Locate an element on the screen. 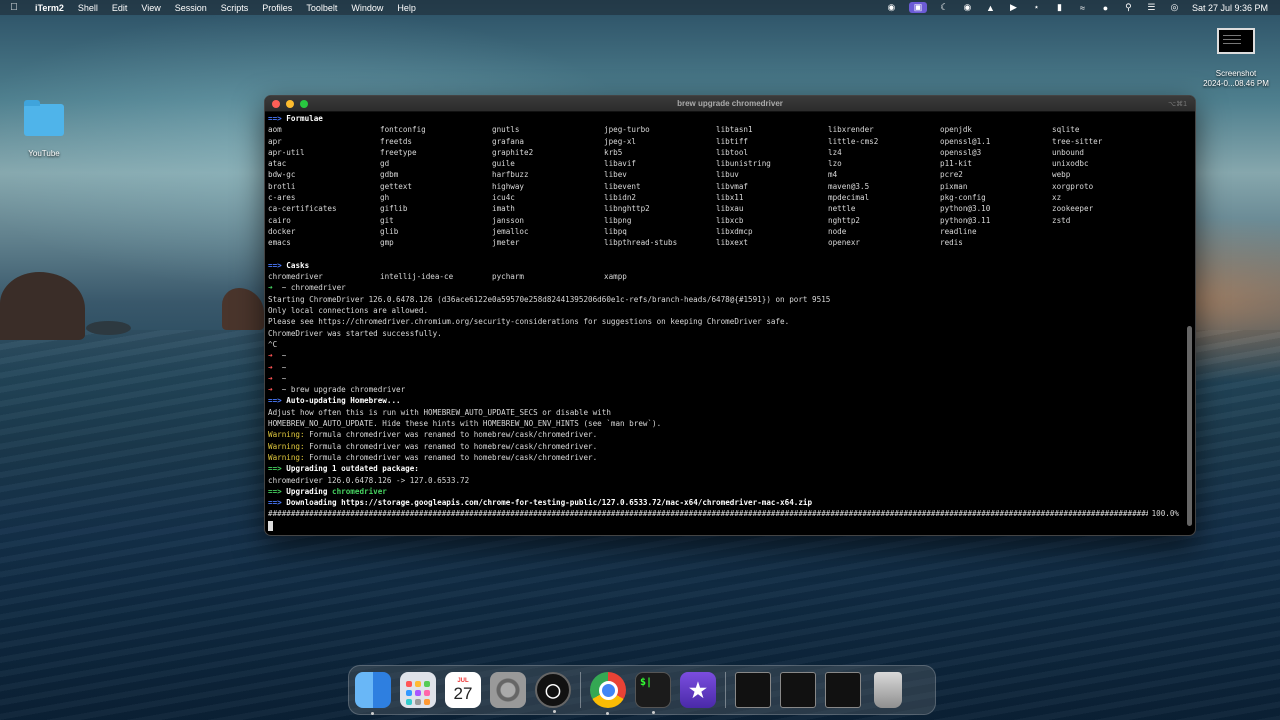 The height and width of the screenshot is (720, 1280). text-cursor is located at coordinates (270, 525).